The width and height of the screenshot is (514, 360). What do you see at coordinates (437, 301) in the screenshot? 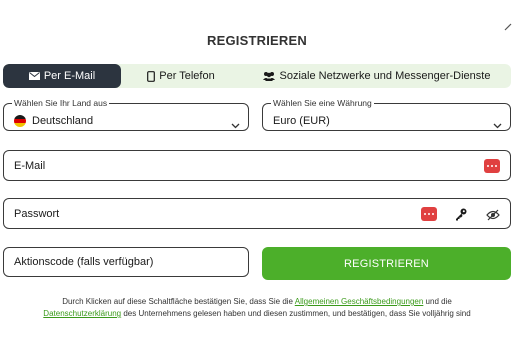
I see `legal-text-2: und die` at bounding box center [437, 301].